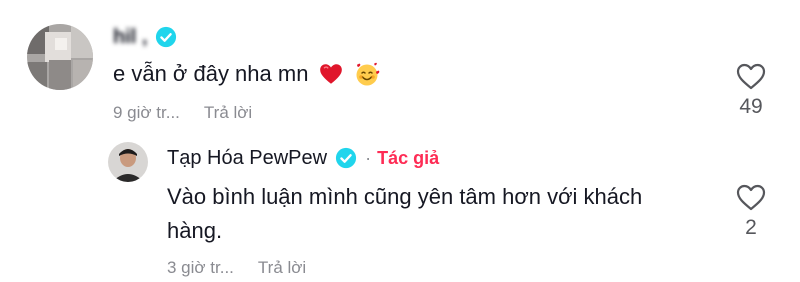 Image resolution: width=800 pixels, height=282 pixels. I want to click on reply-avatar, so click(128, 162).